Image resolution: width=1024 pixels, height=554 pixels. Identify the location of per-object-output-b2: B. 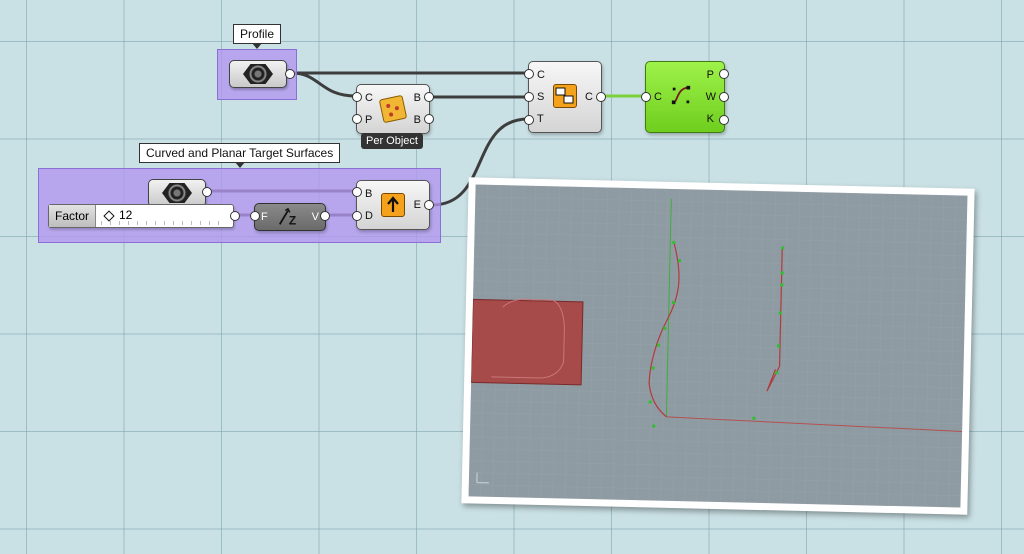
(417, 120).